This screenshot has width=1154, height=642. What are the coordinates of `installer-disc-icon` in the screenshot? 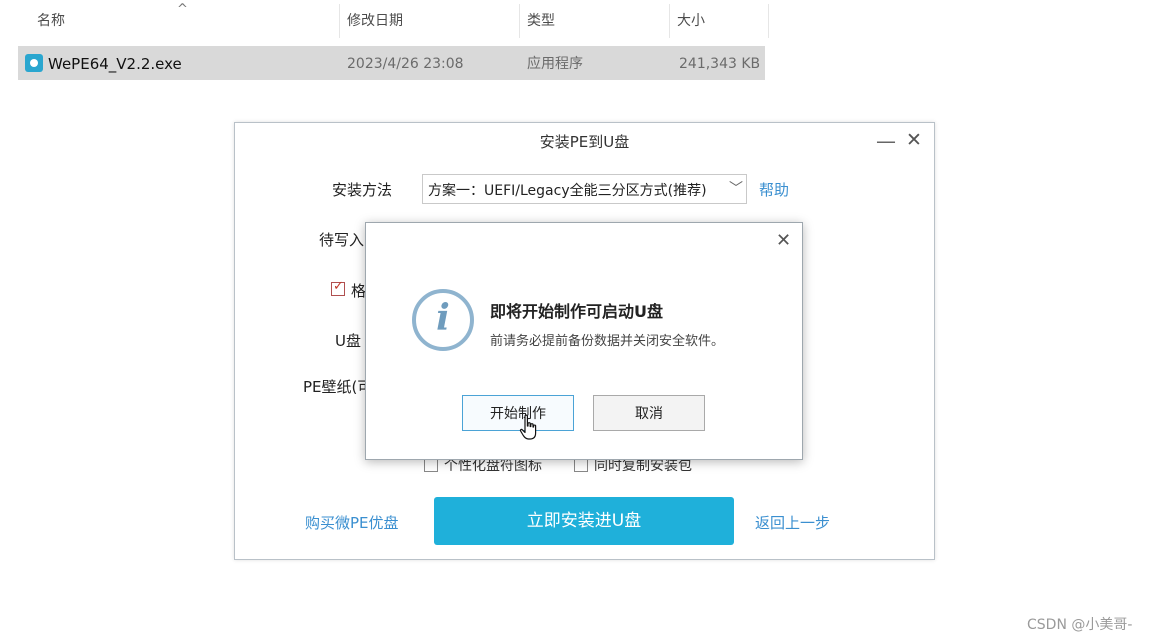 It's located at (34, 63).